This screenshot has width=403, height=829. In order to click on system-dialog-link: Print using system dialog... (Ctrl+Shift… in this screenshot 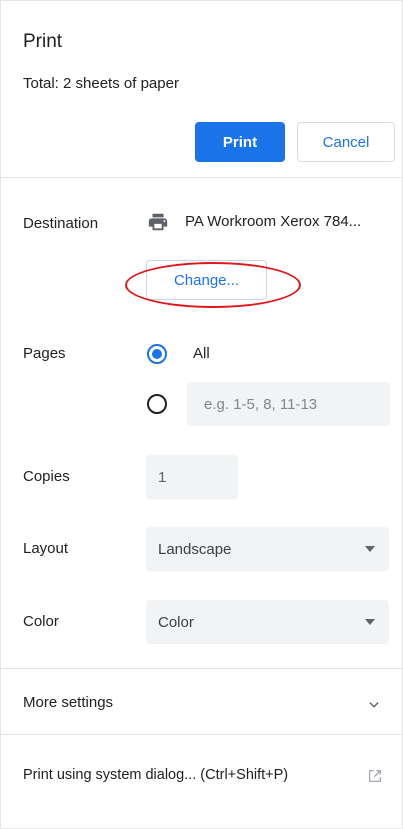, I will do `click(155, 775)`.